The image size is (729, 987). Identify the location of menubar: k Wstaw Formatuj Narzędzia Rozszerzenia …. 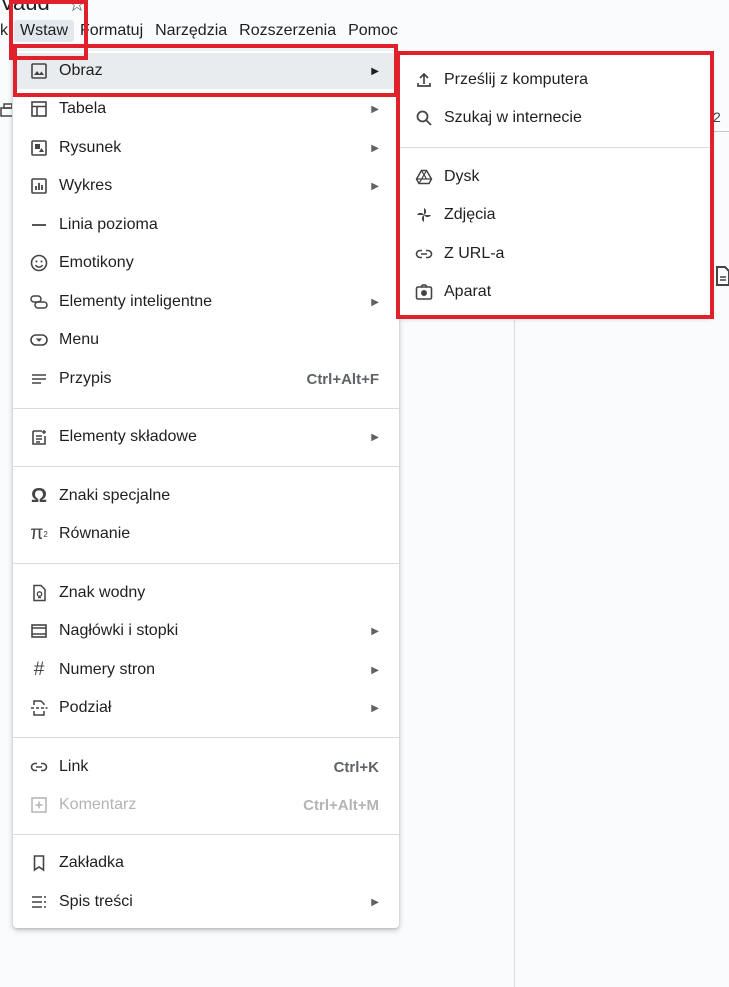
(202, 31).